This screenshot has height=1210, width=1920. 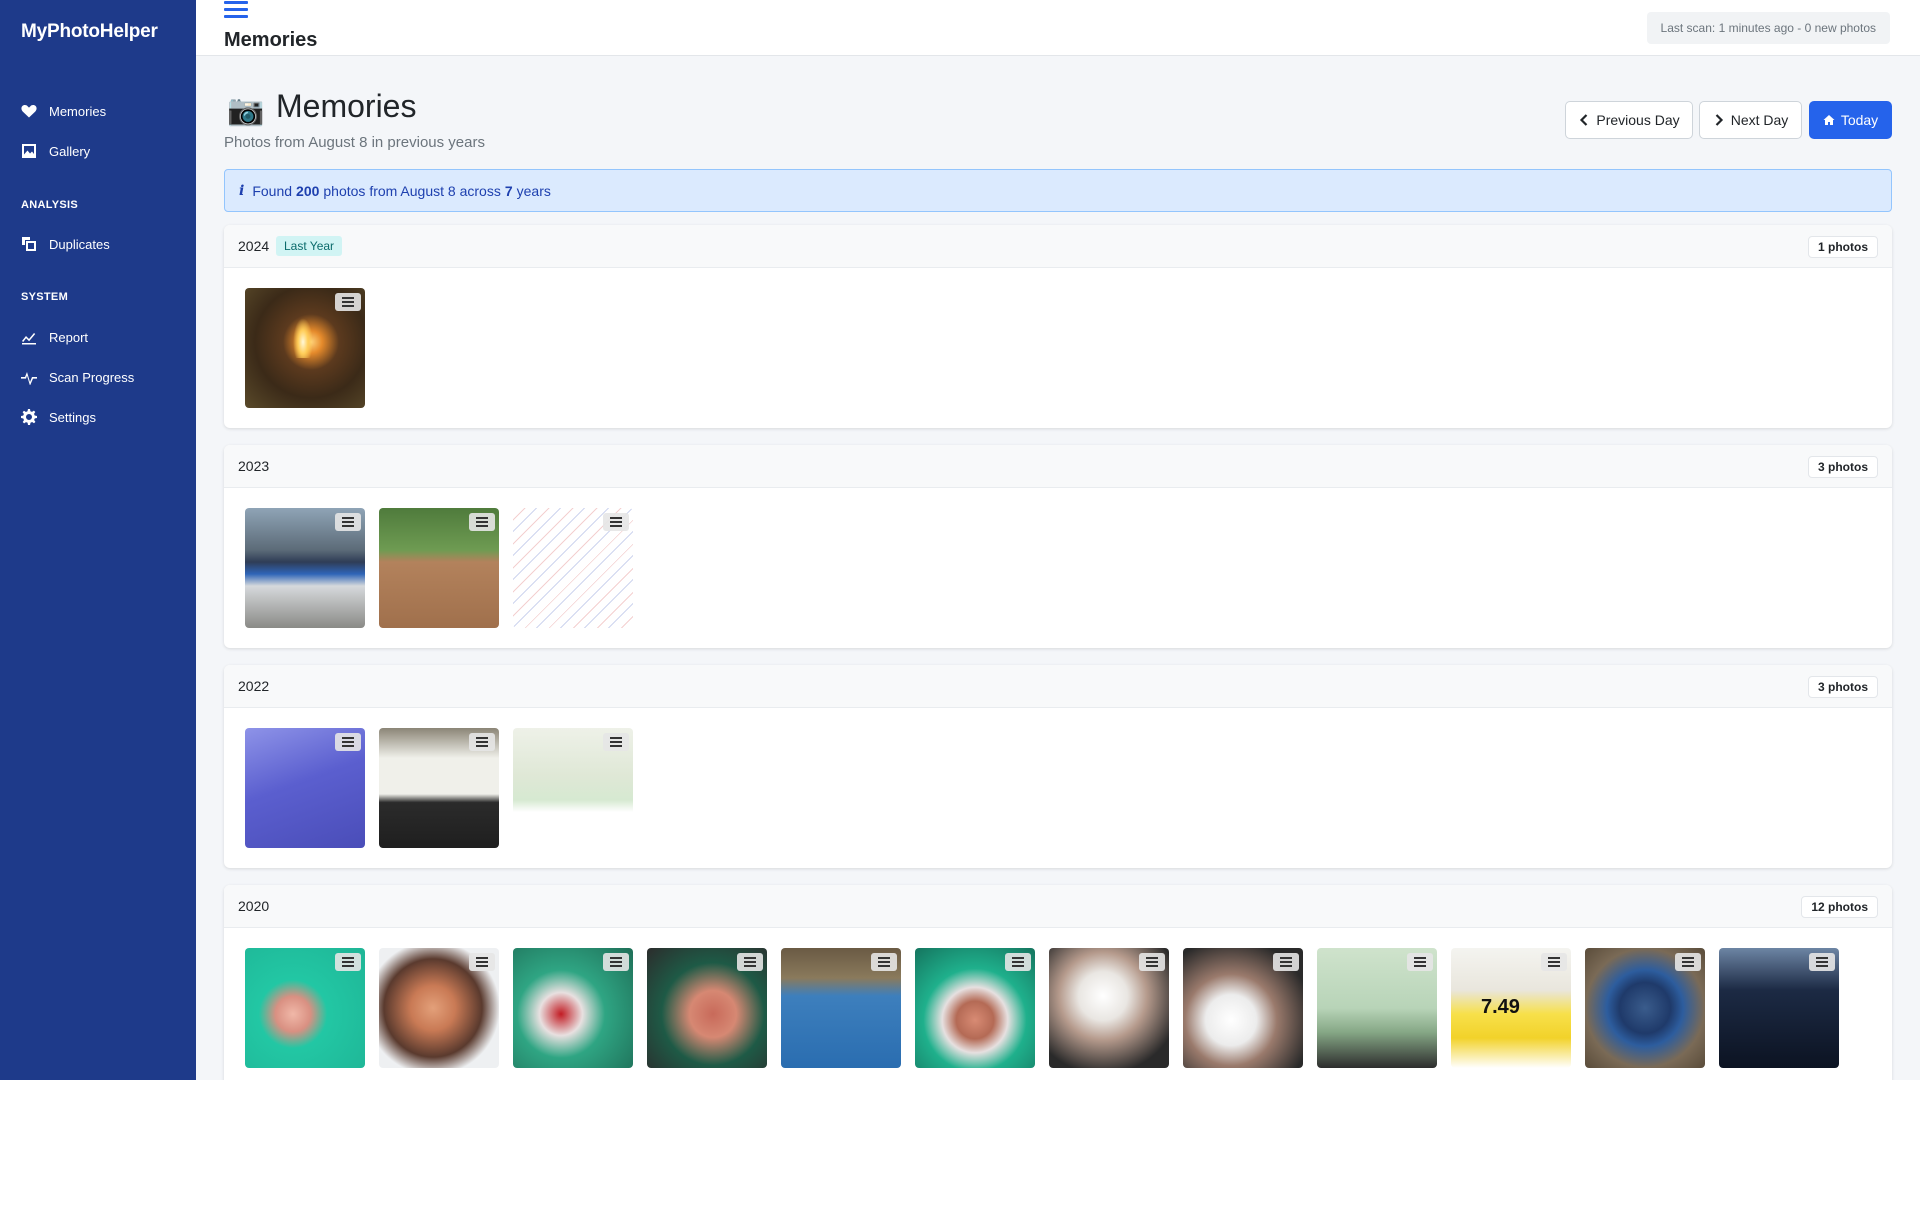 What do you see at coordinates (254, 906) in the screenshot?
I see `year-label: 2020` at bounding box center [254, 906].